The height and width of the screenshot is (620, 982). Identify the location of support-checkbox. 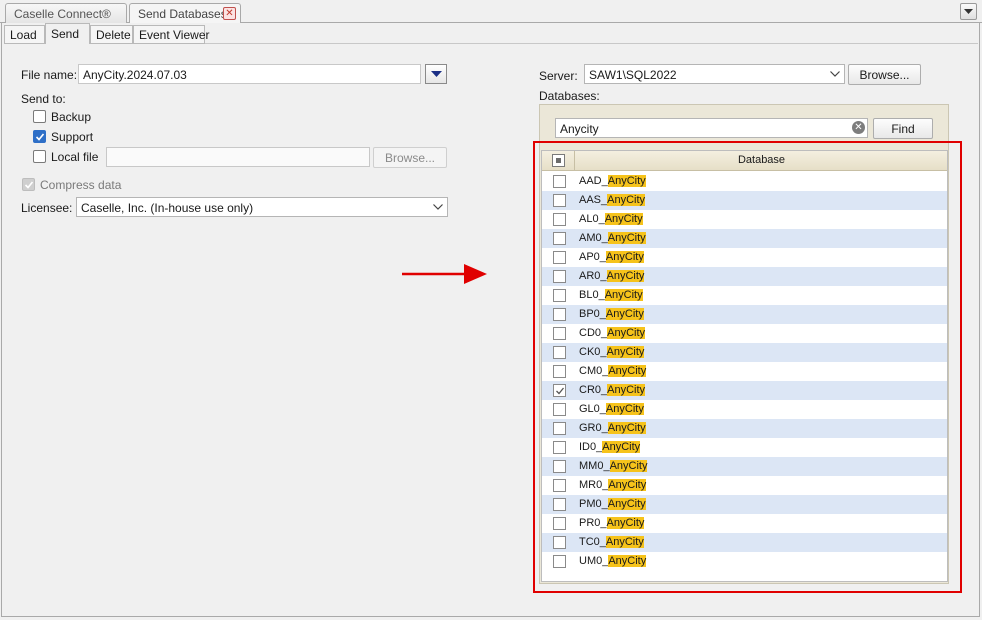
(39, 136).